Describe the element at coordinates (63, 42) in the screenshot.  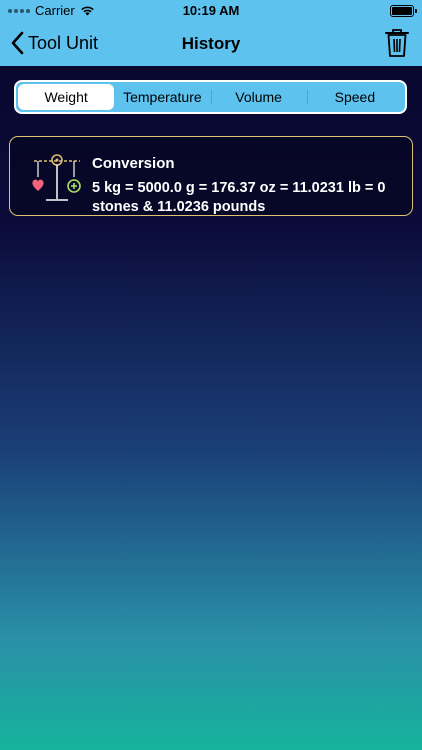
I see `back-label: Tool Unit` at that location.